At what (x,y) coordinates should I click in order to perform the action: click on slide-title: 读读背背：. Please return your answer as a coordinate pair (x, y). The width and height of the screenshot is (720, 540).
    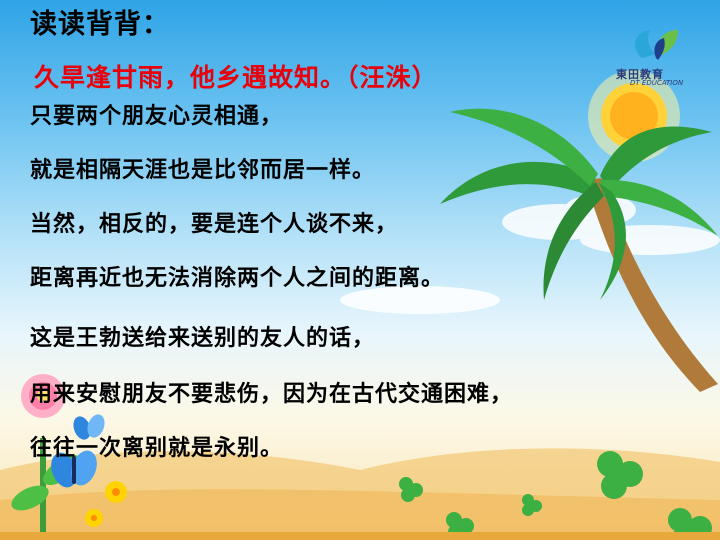
    Looking at the image, I should click on (100, 24).